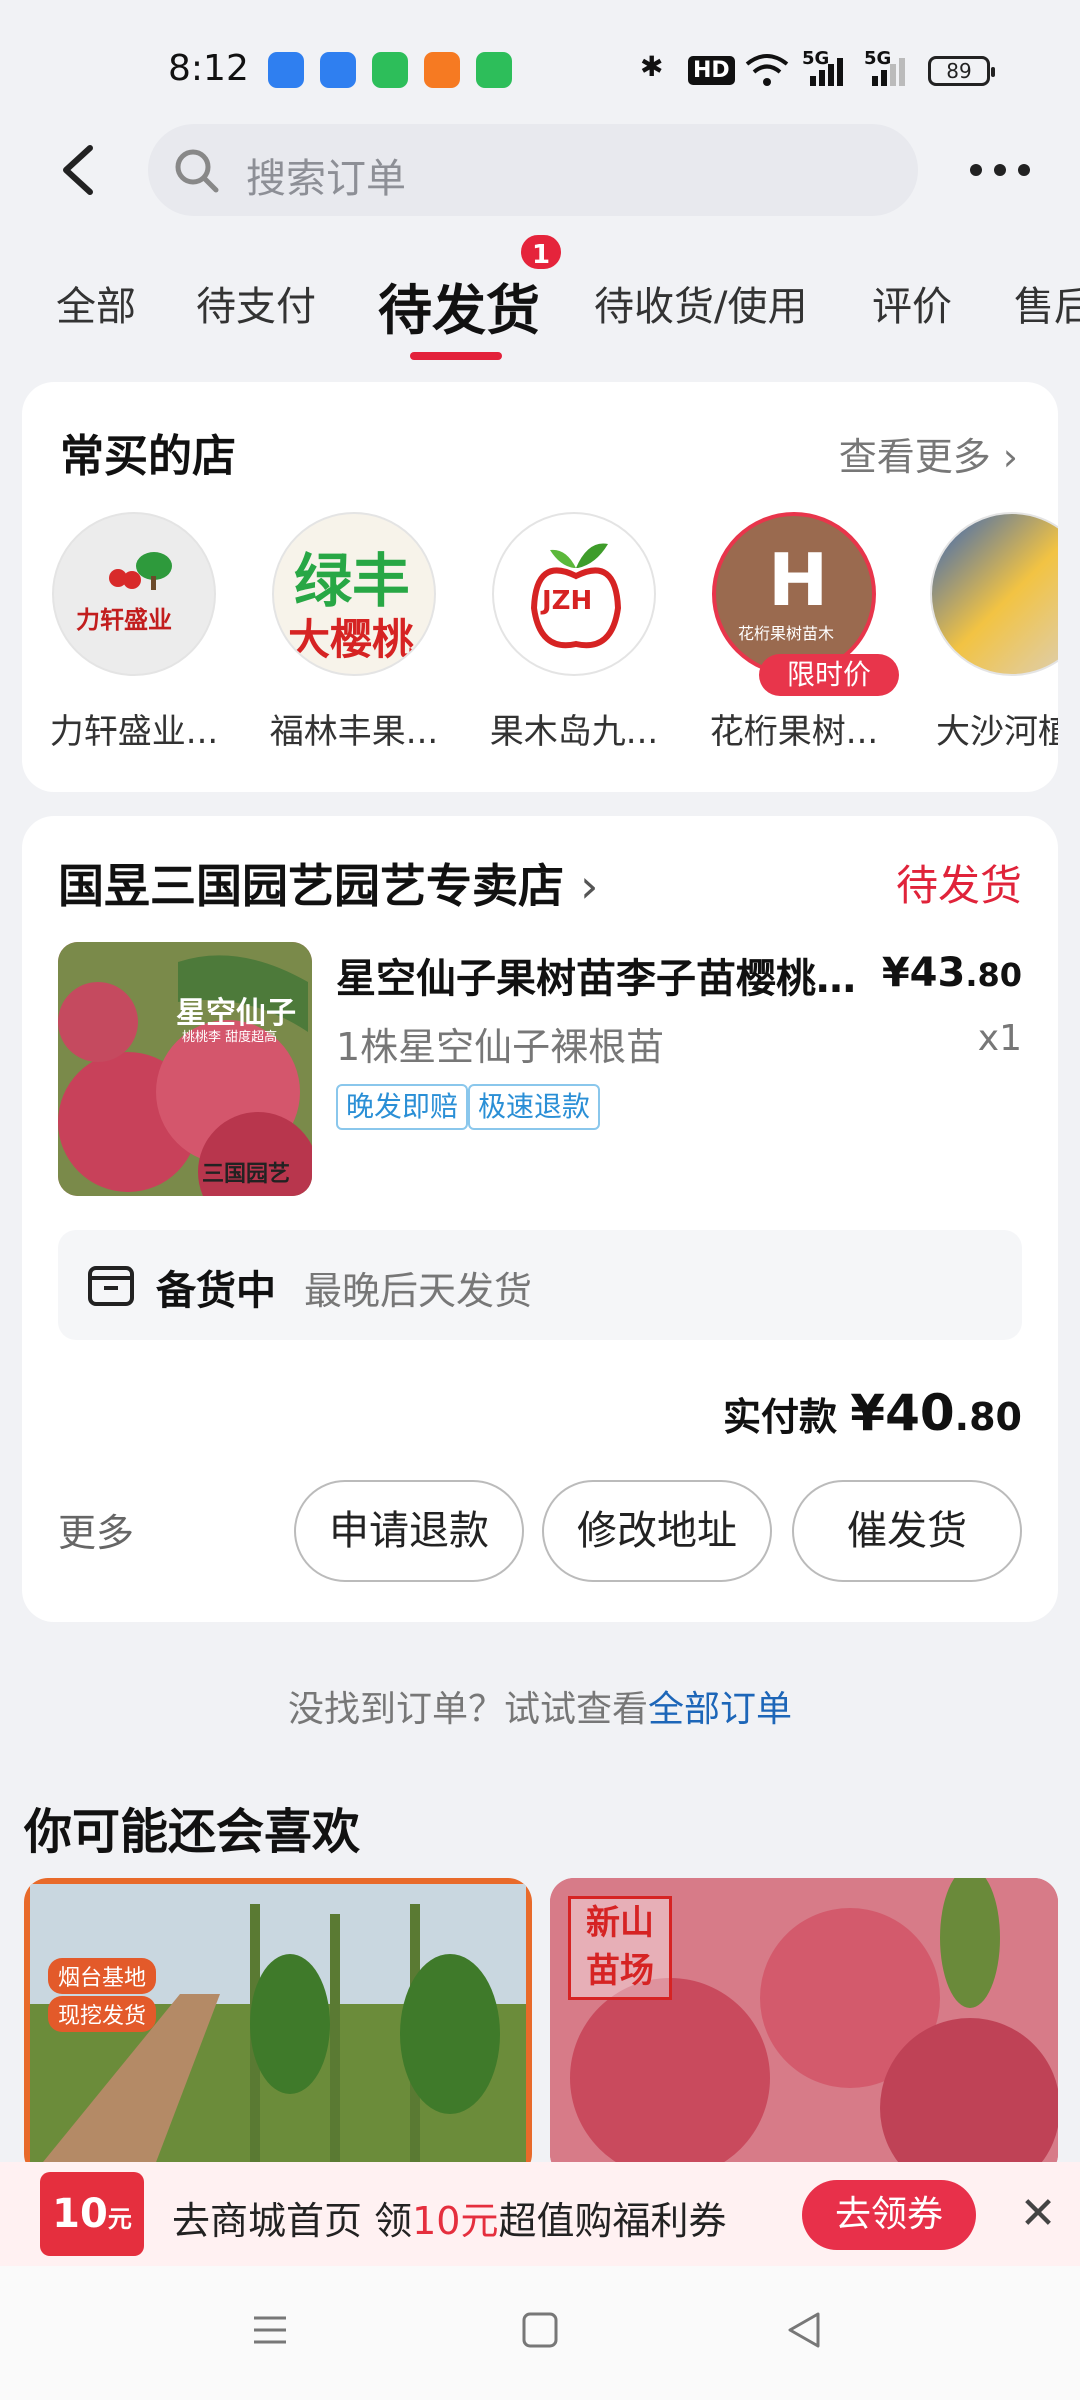 The width and height of the screenshot is (1080, 2400). What do you see at coordinates (467, 1709) in the screenshot?
I see `not-found-text: 没找到订单？试试查看` at bounding box center [467, 1709].